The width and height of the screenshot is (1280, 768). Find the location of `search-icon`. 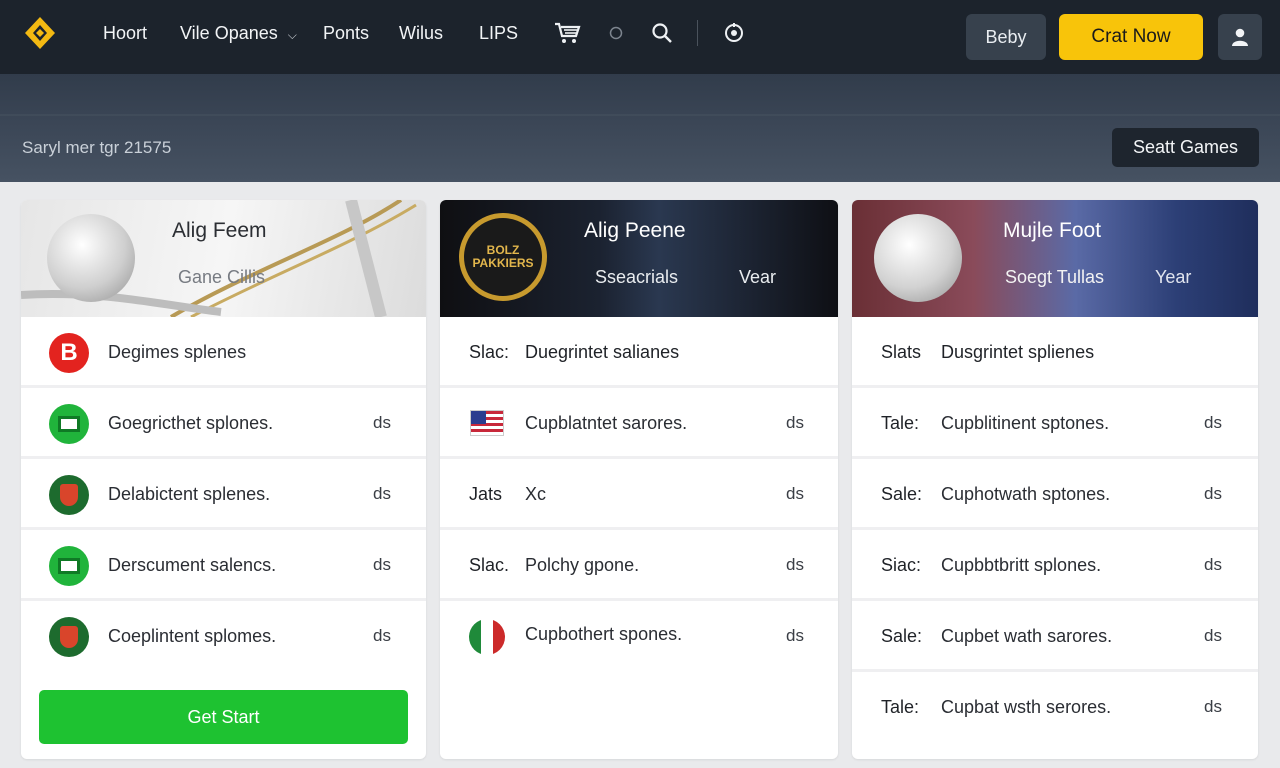

search-icon is located at coordinates (662, 33).